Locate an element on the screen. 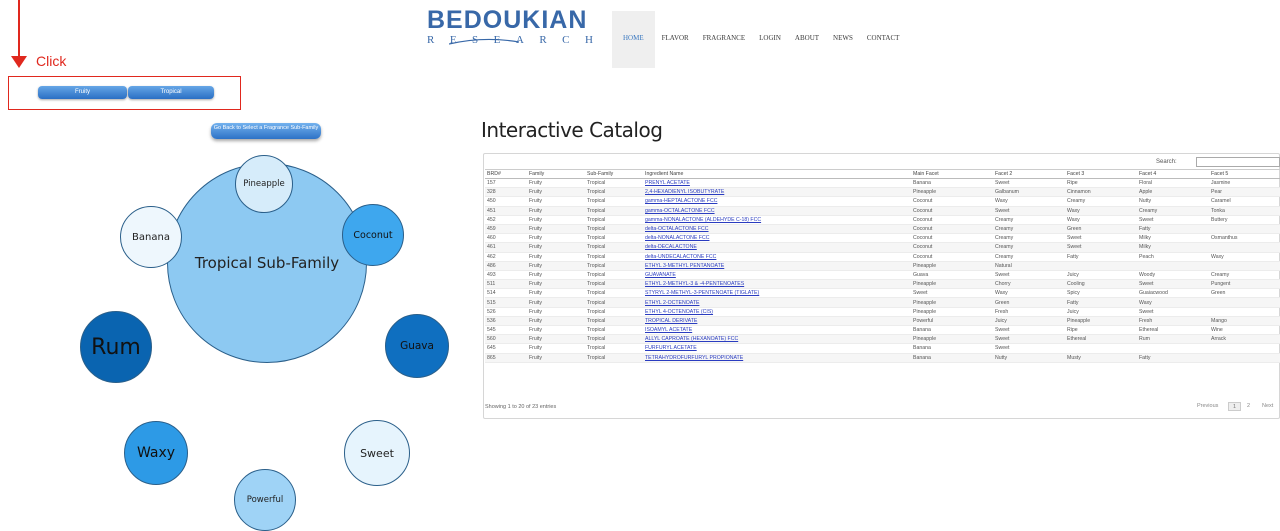 This screenshot has width=1280, height=531. pager-previous-button: Previous is located at coordinates (1207, 406).